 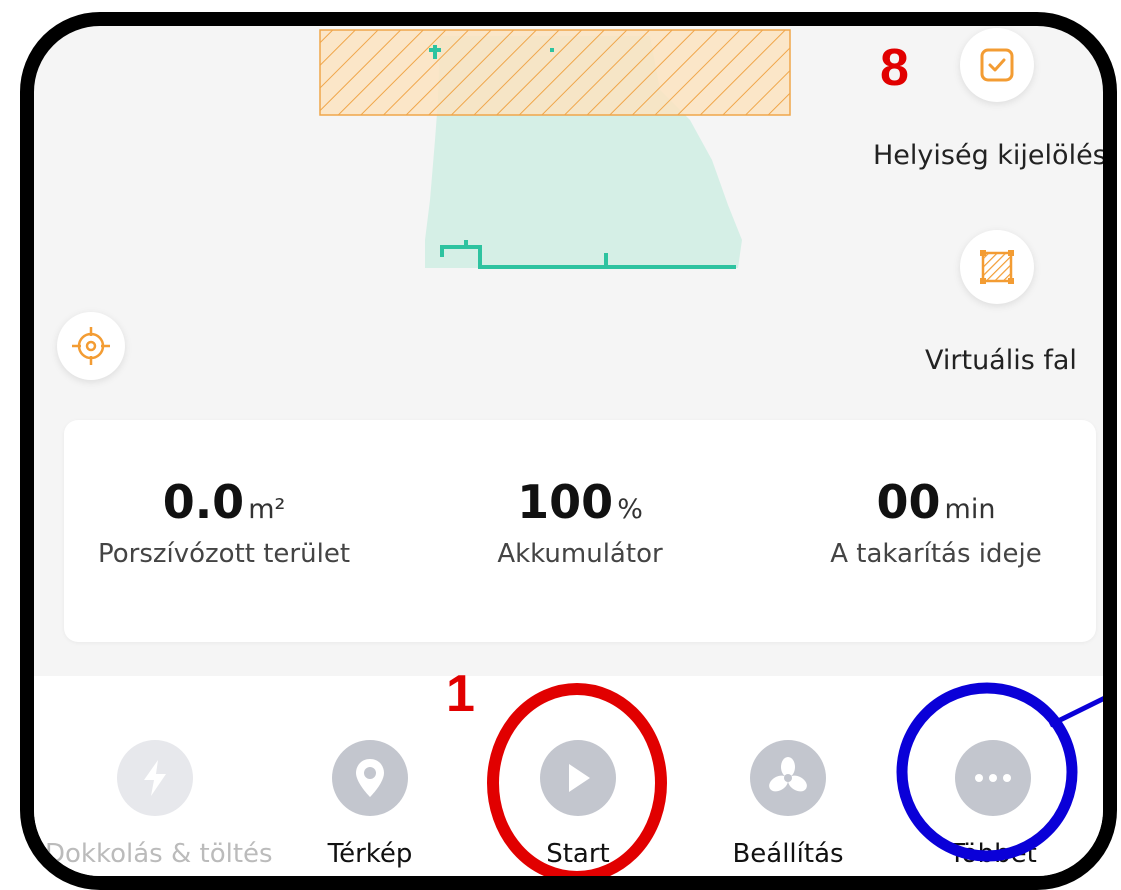 I want to click on annotation-number-1: 1, so click(x=460, y=694).